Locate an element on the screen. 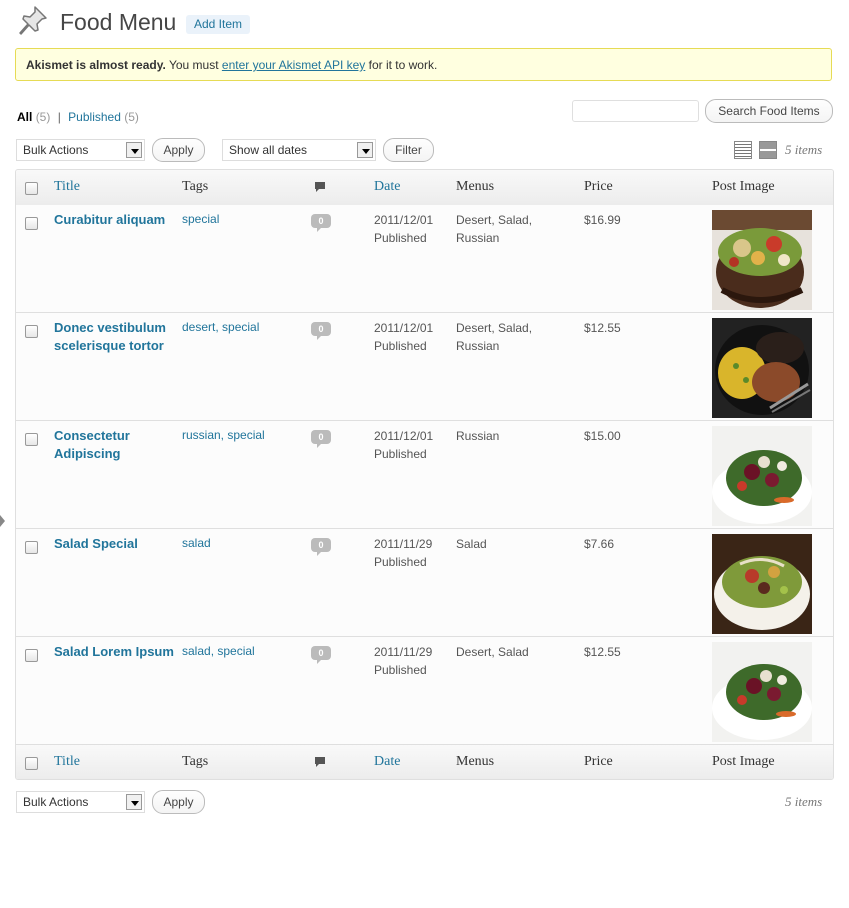 This screenshot has height=908, width=849. apply-button-bottom: Apply is located at coordinates (178, 802).